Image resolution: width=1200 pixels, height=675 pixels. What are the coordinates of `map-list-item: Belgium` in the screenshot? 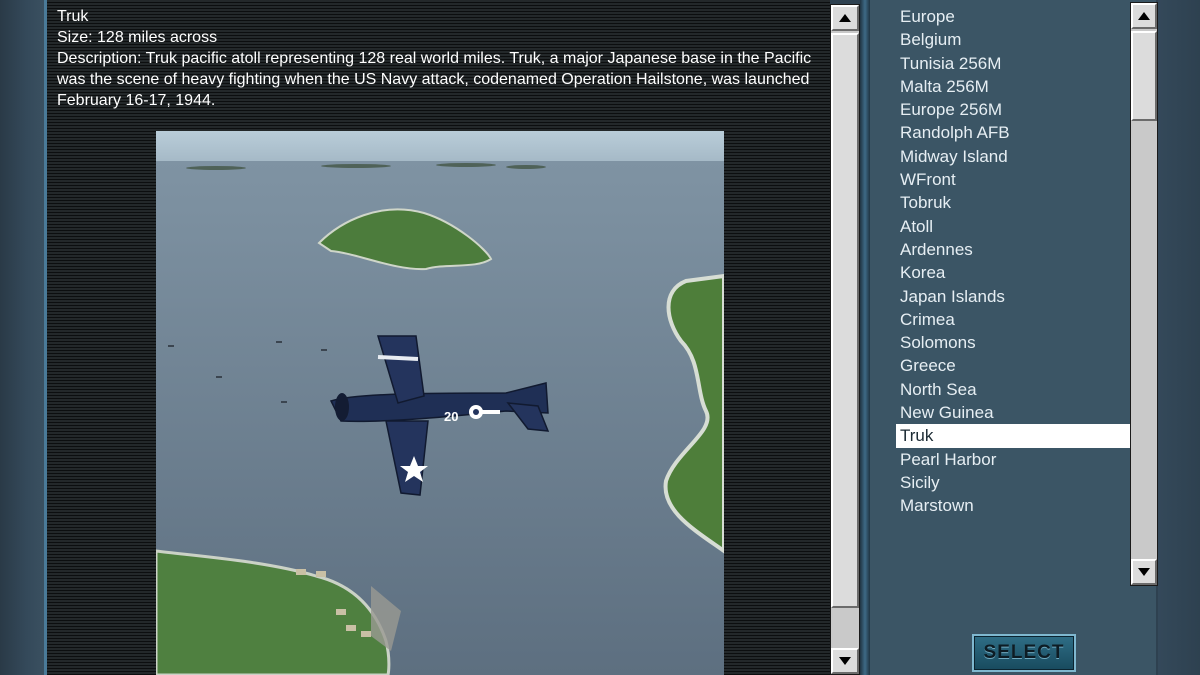 It's located at (1013, 39).